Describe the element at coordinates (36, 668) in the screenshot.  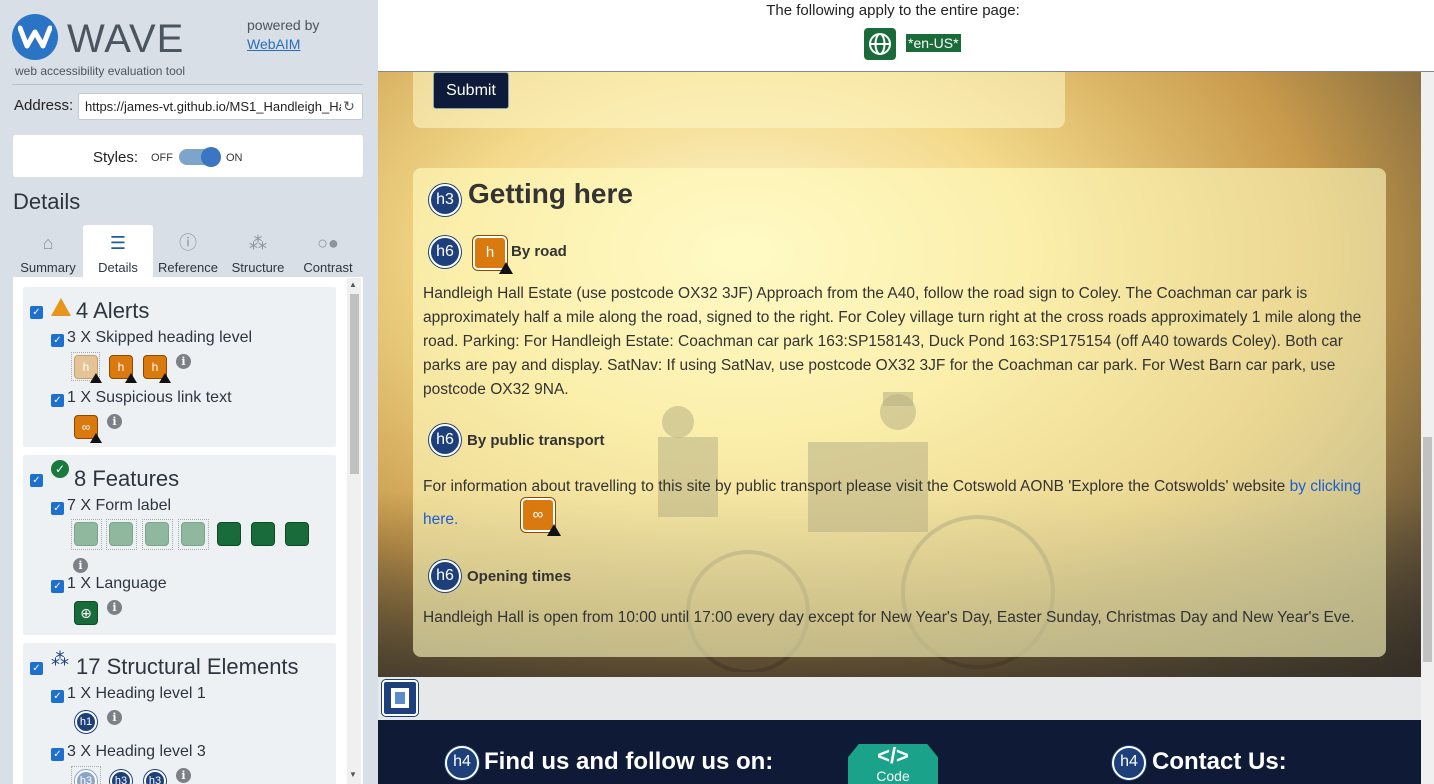
I see `structure-checkbox: ✓` at that location.